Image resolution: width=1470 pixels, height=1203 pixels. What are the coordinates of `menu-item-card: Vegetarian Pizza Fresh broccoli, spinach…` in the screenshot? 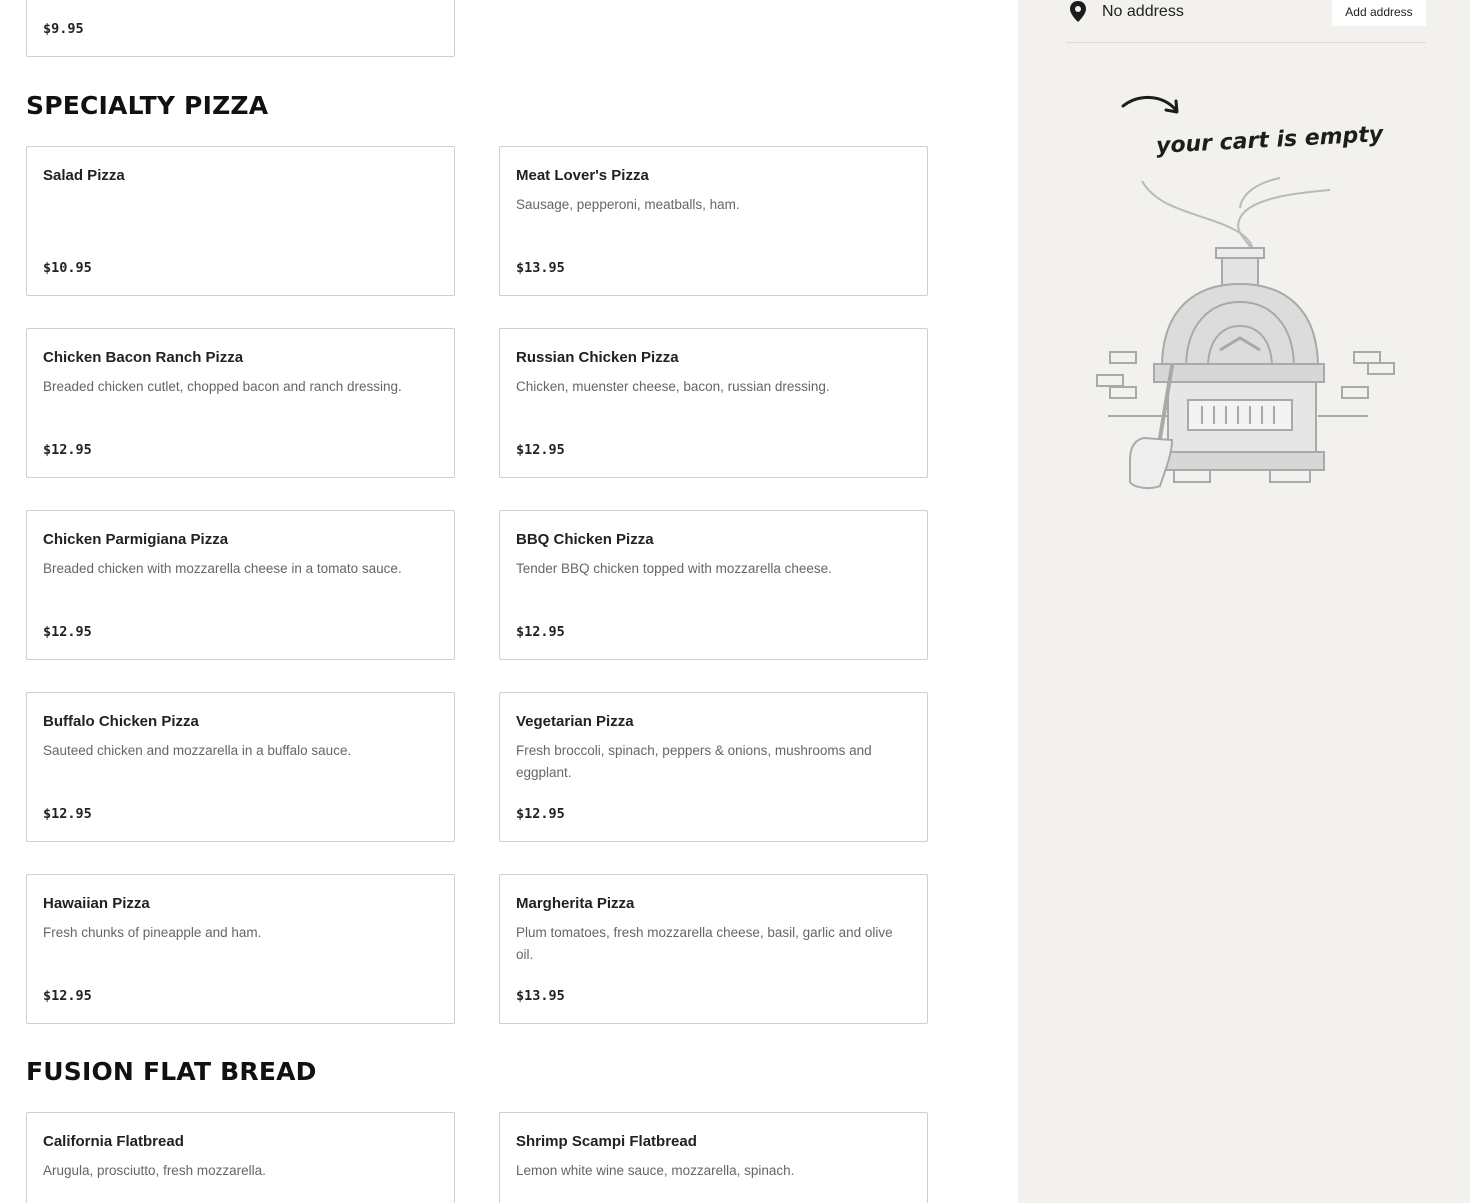 It's located at (713, 767).